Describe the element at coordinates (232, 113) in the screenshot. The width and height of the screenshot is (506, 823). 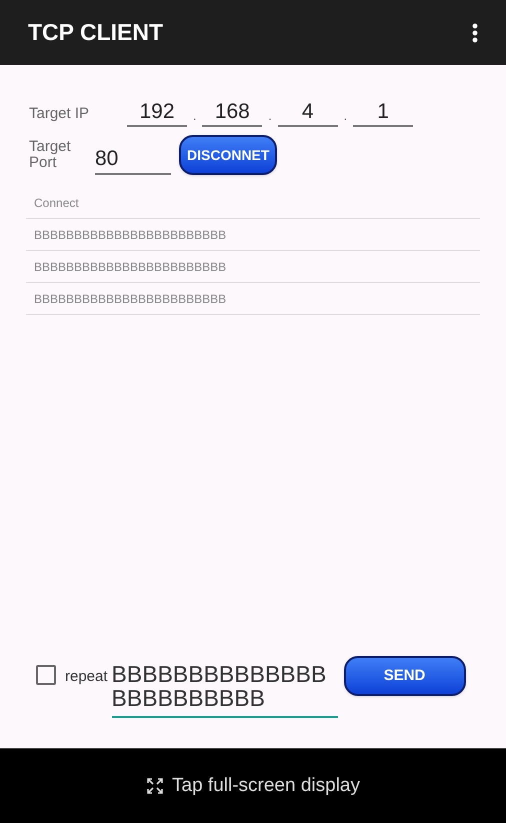
I see `ip-octet-field: 168` at that location.